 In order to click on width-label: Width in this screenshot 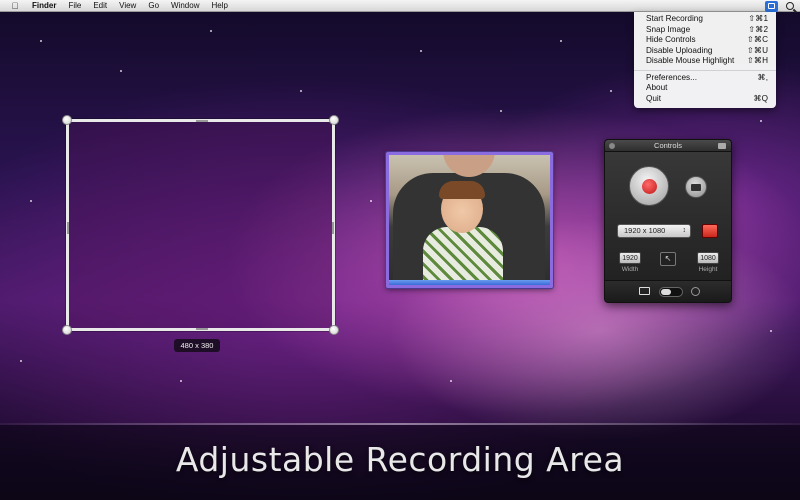, I will do `click(630, 269)`.